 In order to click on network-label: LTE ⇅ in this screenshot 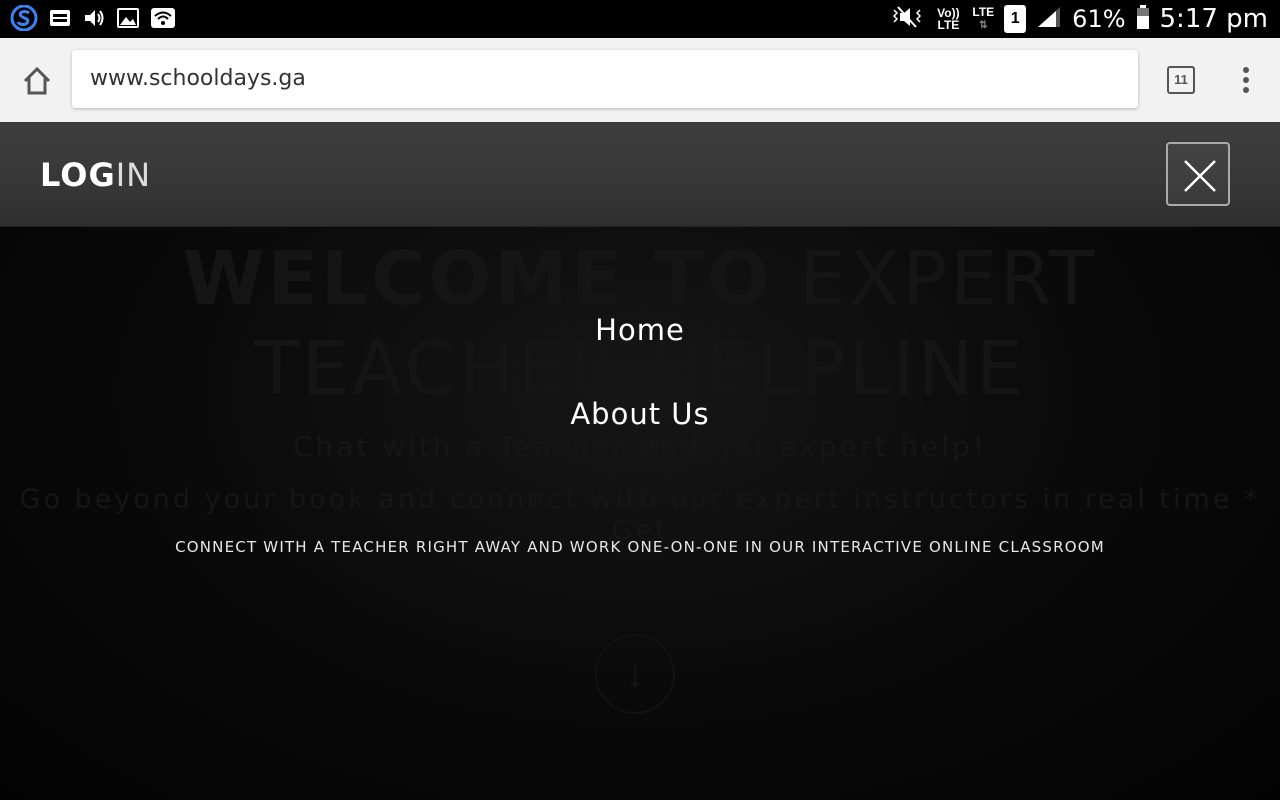, I will do `click(983, 18)`.